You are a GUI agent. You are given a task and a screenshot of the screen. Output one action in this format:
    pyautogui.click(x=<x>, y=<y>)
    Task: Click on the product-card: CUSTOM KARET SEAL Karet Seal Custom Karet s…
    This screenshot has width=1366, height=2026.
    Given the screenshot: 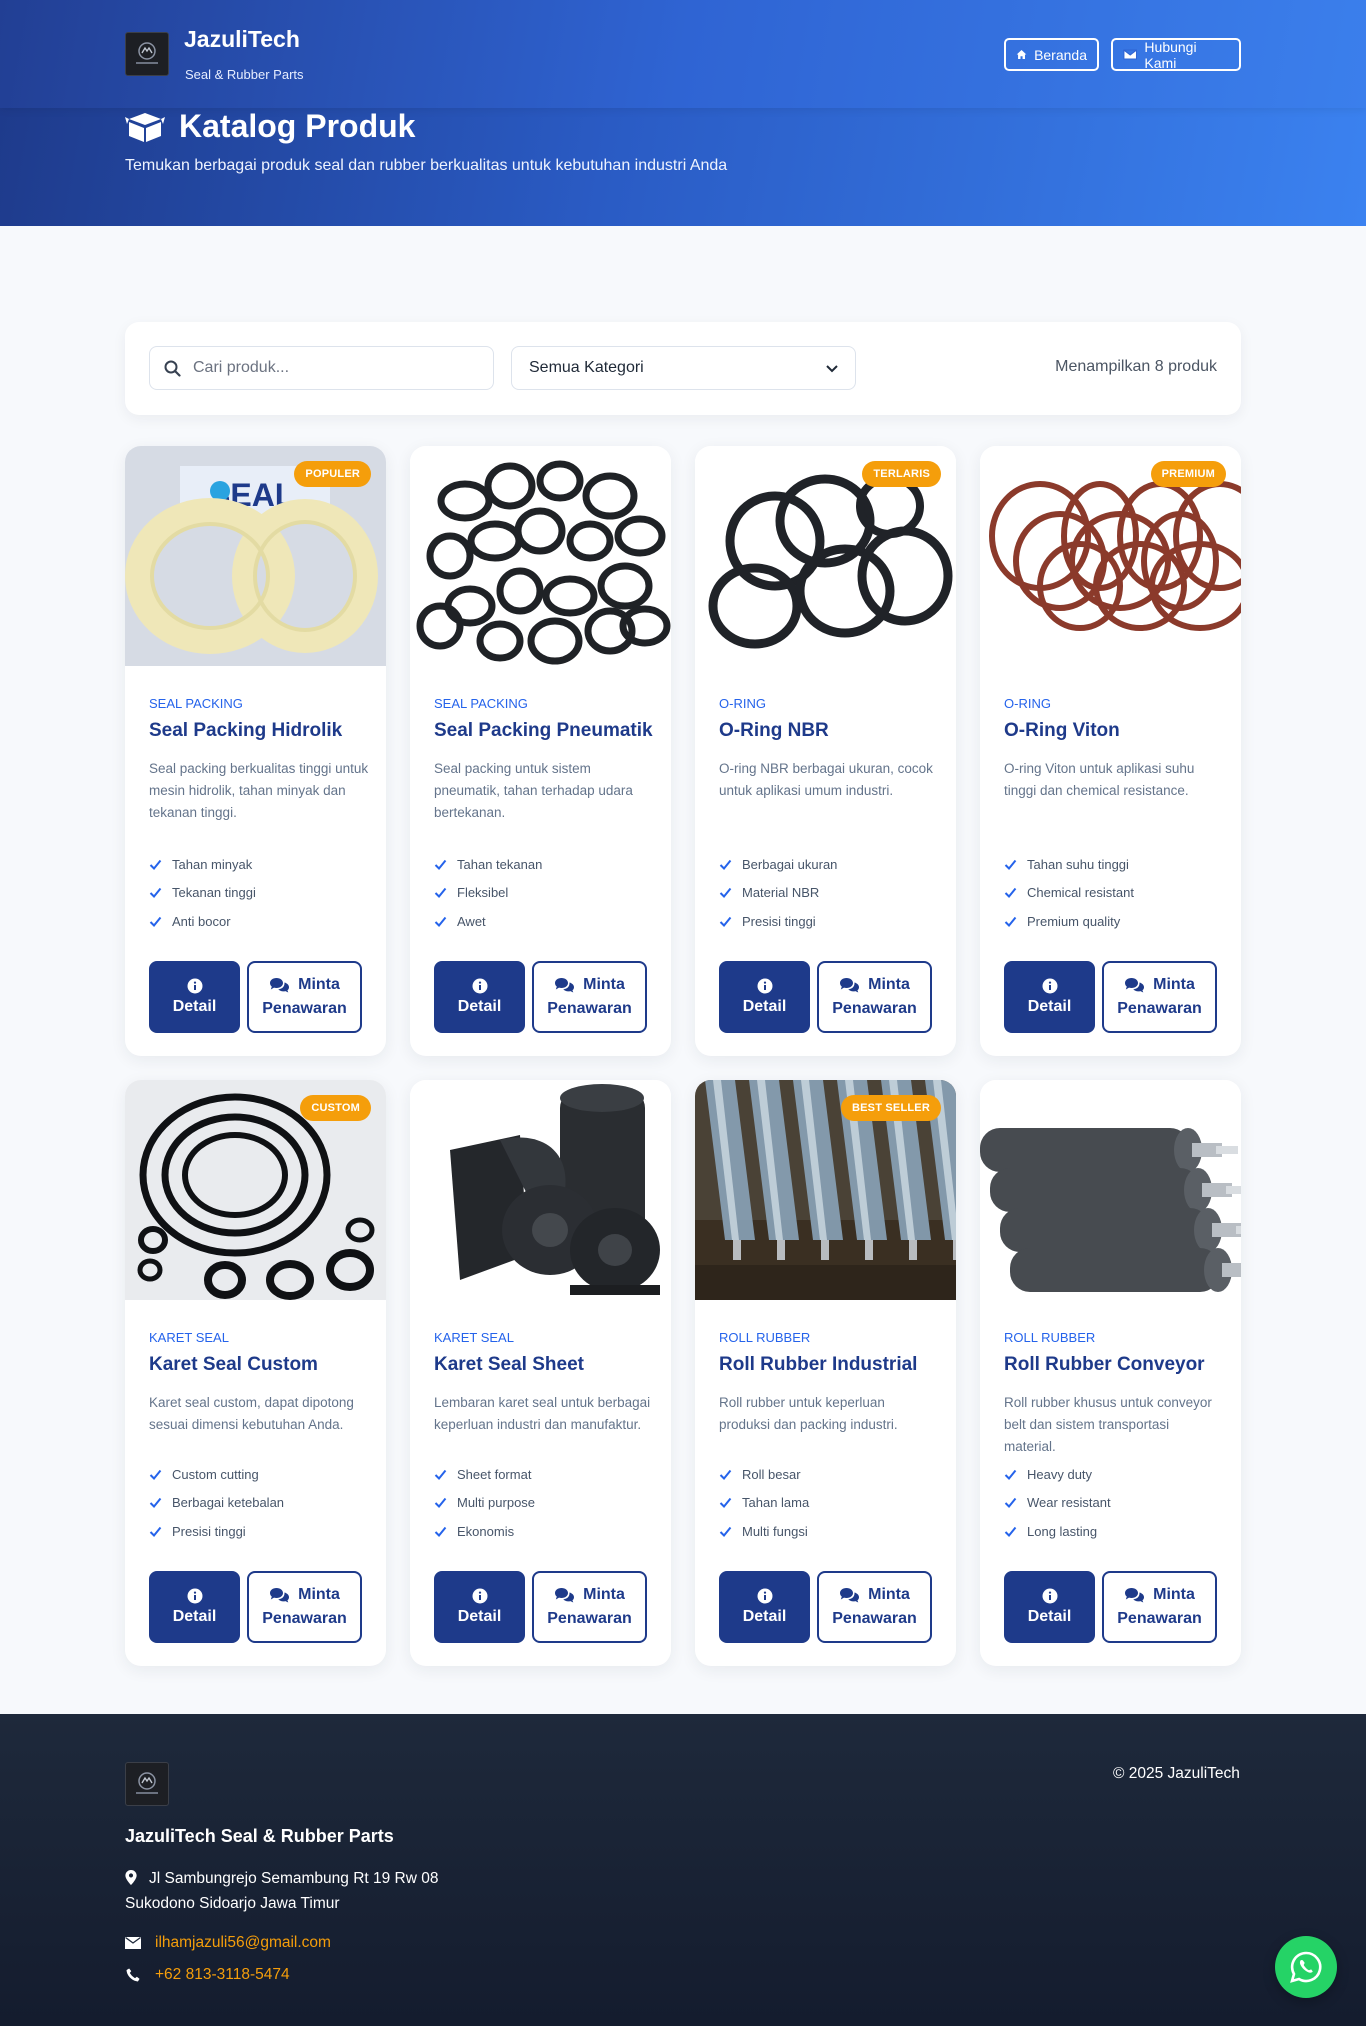 What is the action you would take?
    pyautogui.click(x=255, y=1373)
    